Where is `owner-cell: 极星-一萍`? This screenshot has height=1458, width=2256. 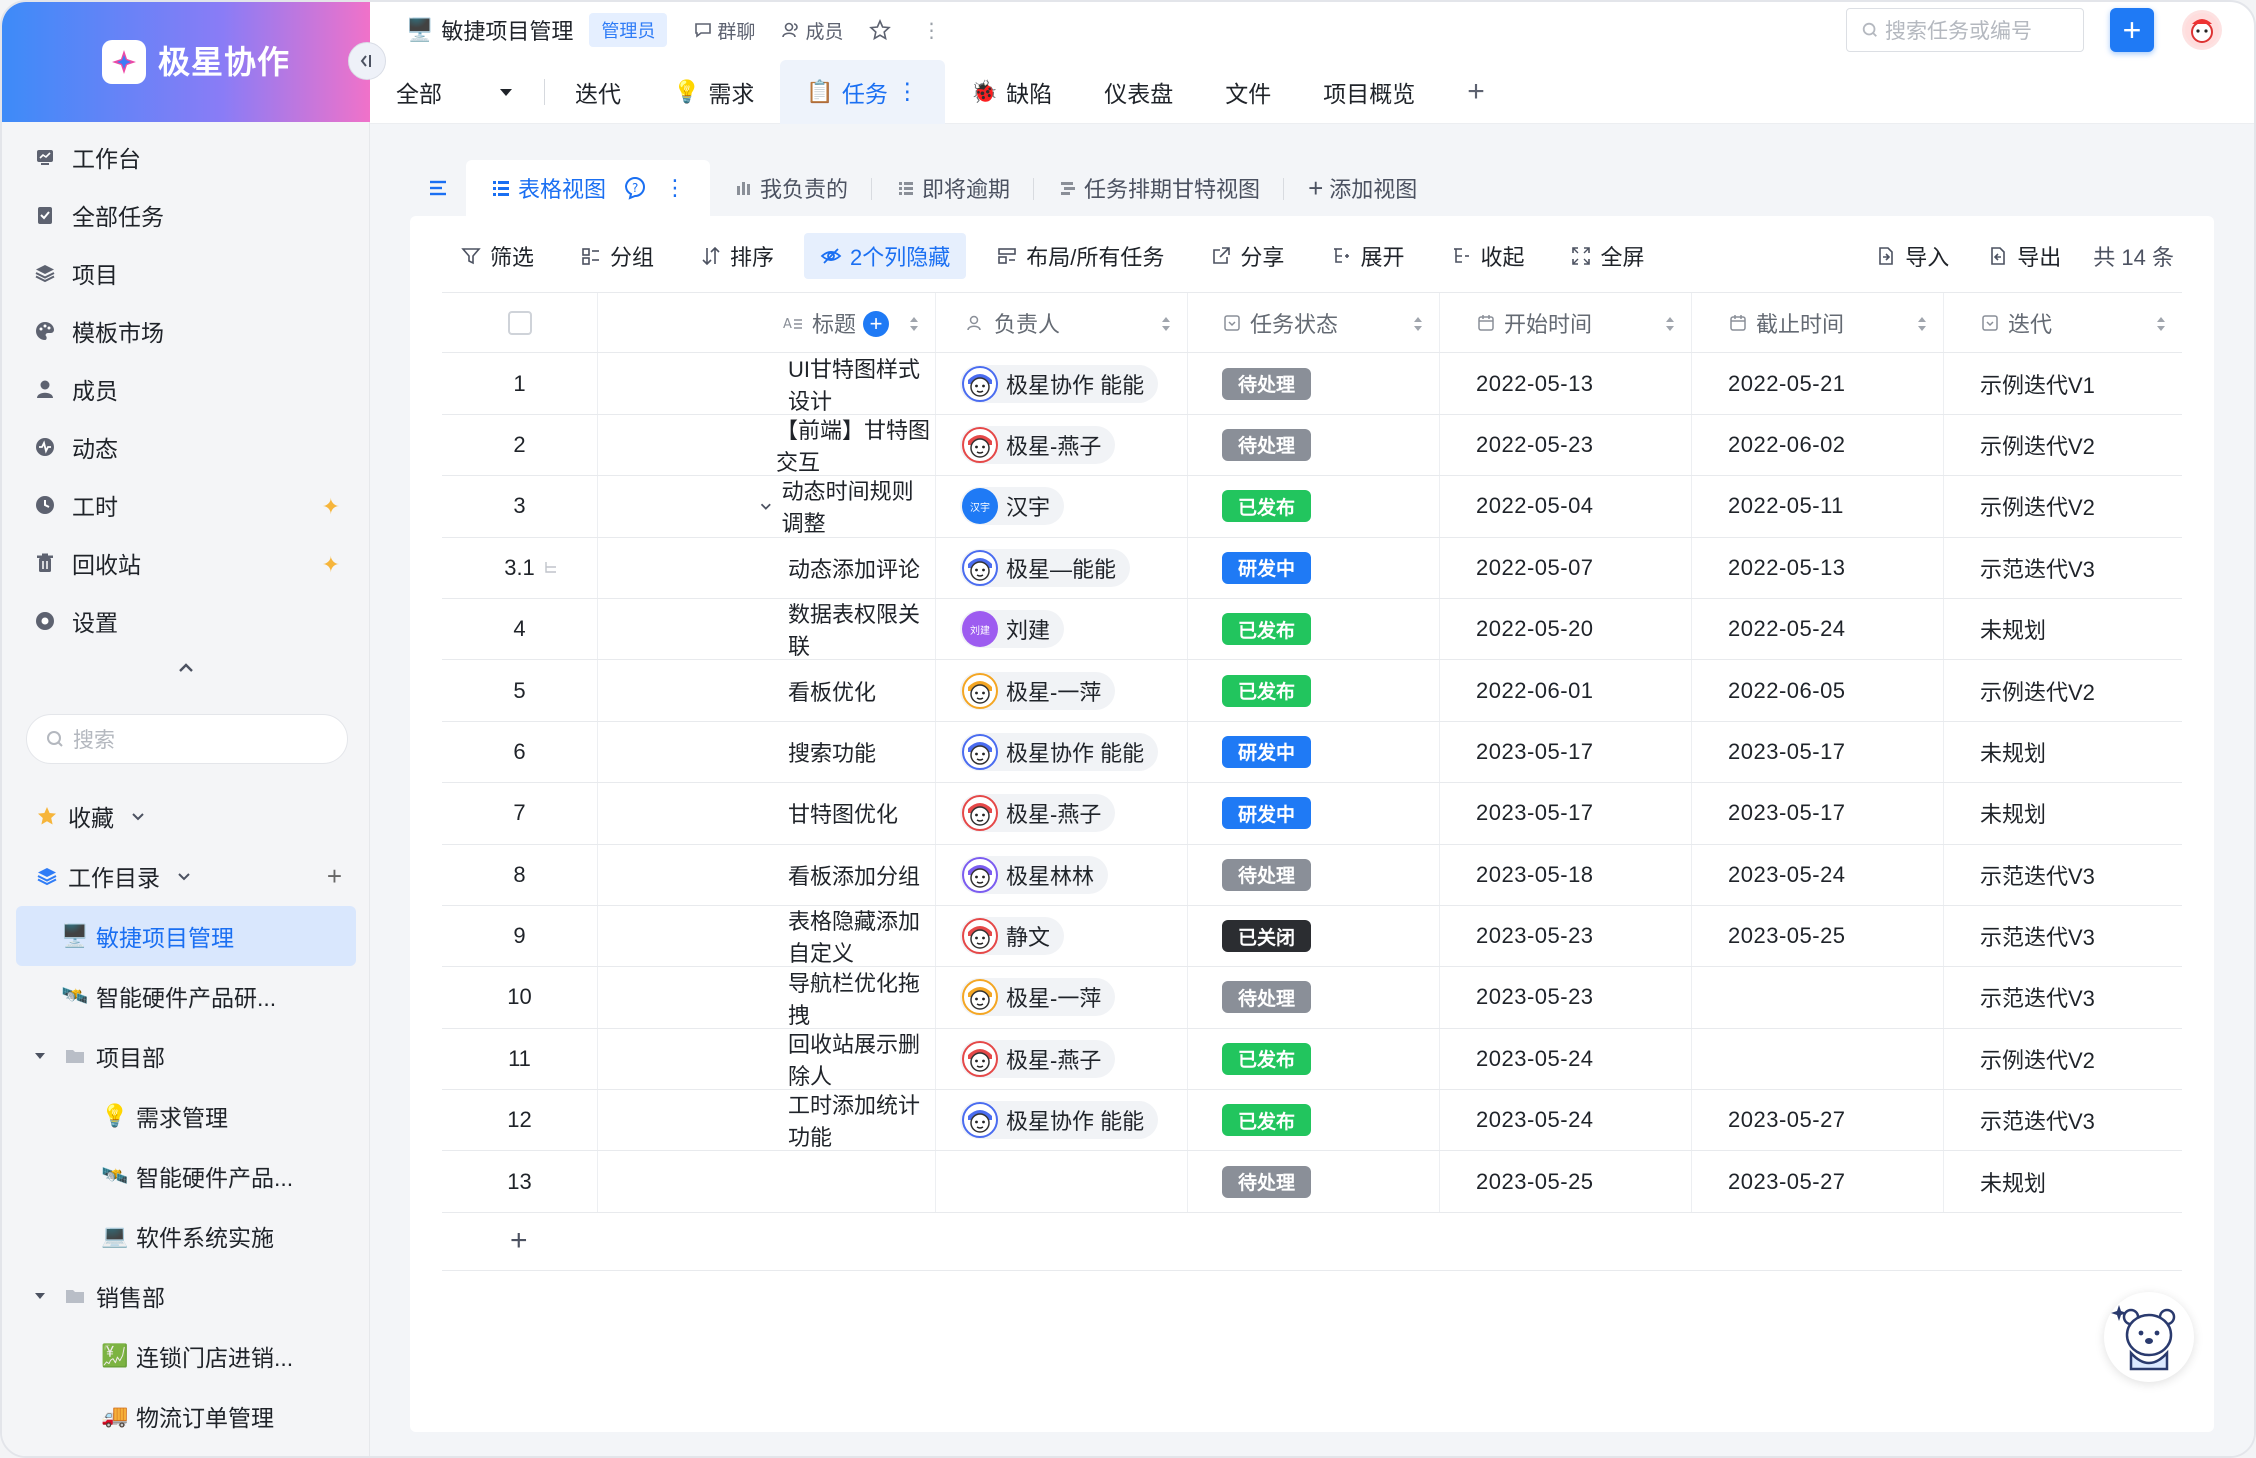 owner-cell: 极星-一萍 is located at coordinates (1062, 690).